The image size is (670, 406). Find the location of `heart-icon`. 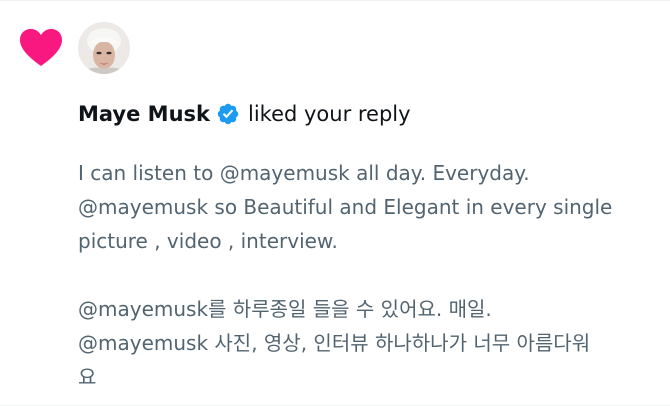

heart-icon is located at coordinates (41, 47).